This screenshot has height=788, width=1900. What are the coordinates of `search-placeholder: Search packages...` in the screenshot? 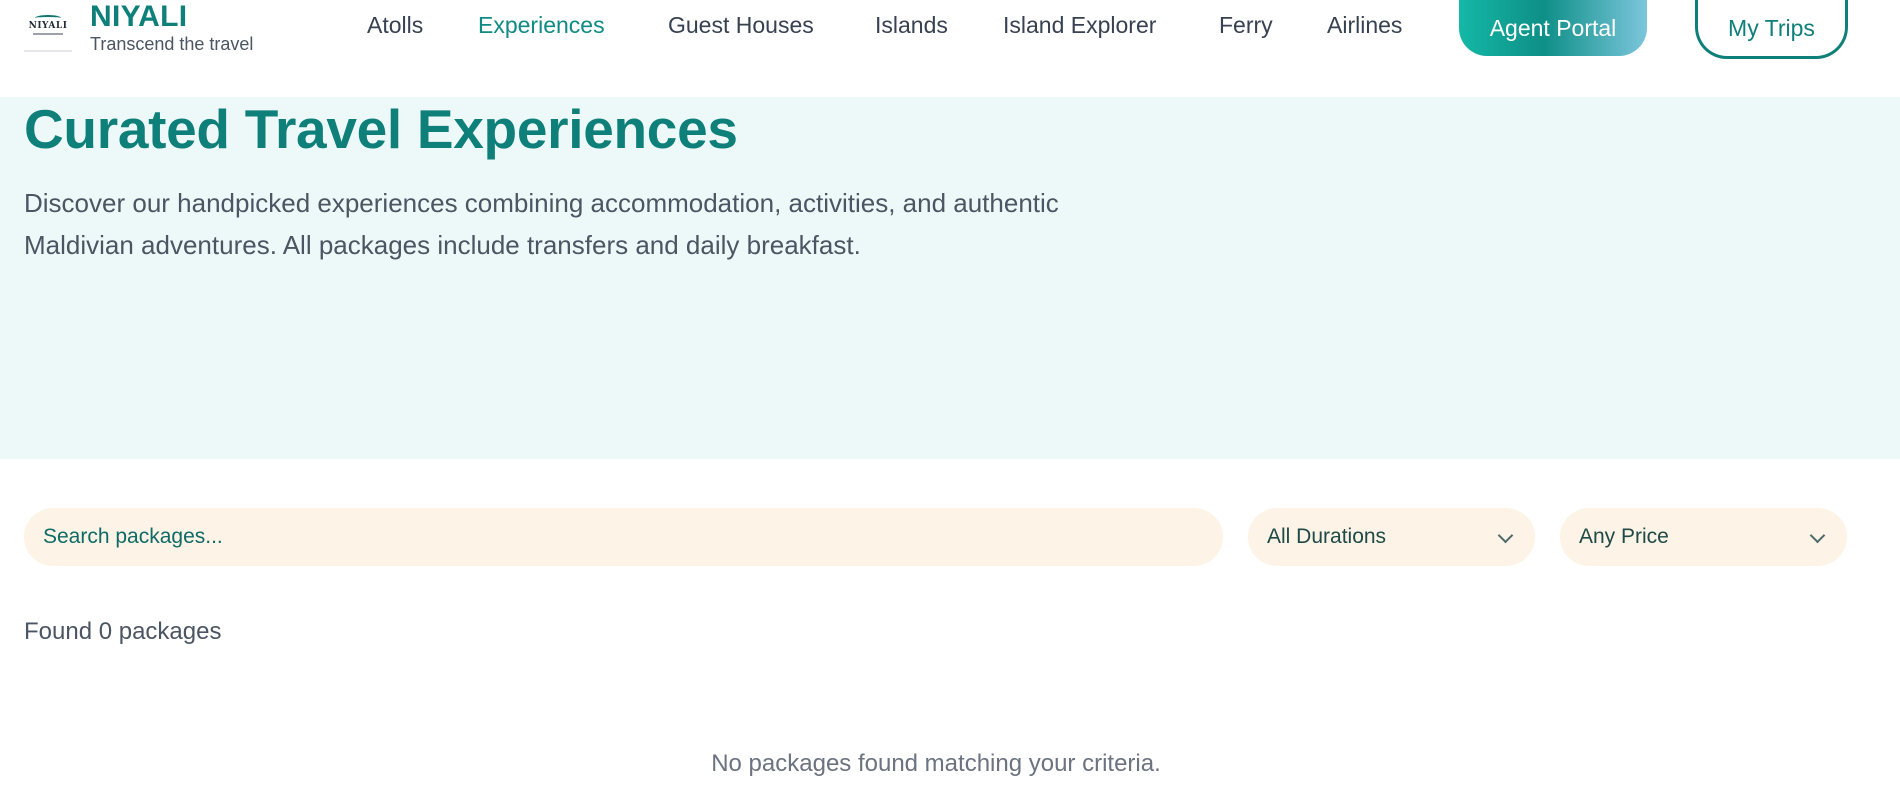 It's located at (133, 536).